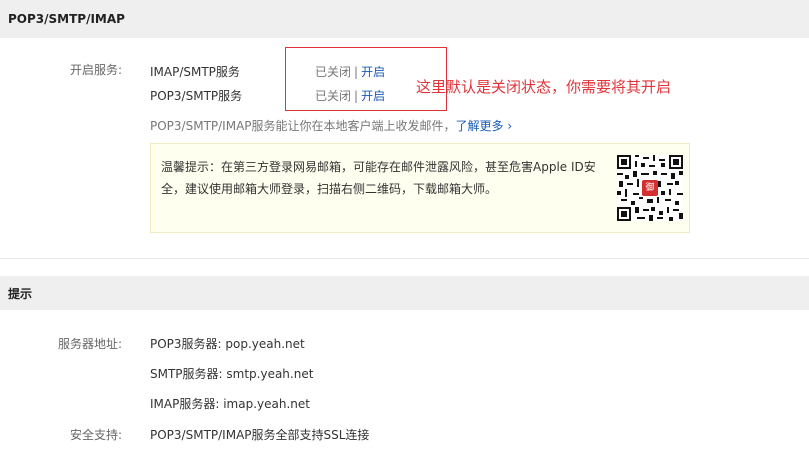 The image size is (809, 468). I want to click on security-label: 安全支持:, so click(95, 435).